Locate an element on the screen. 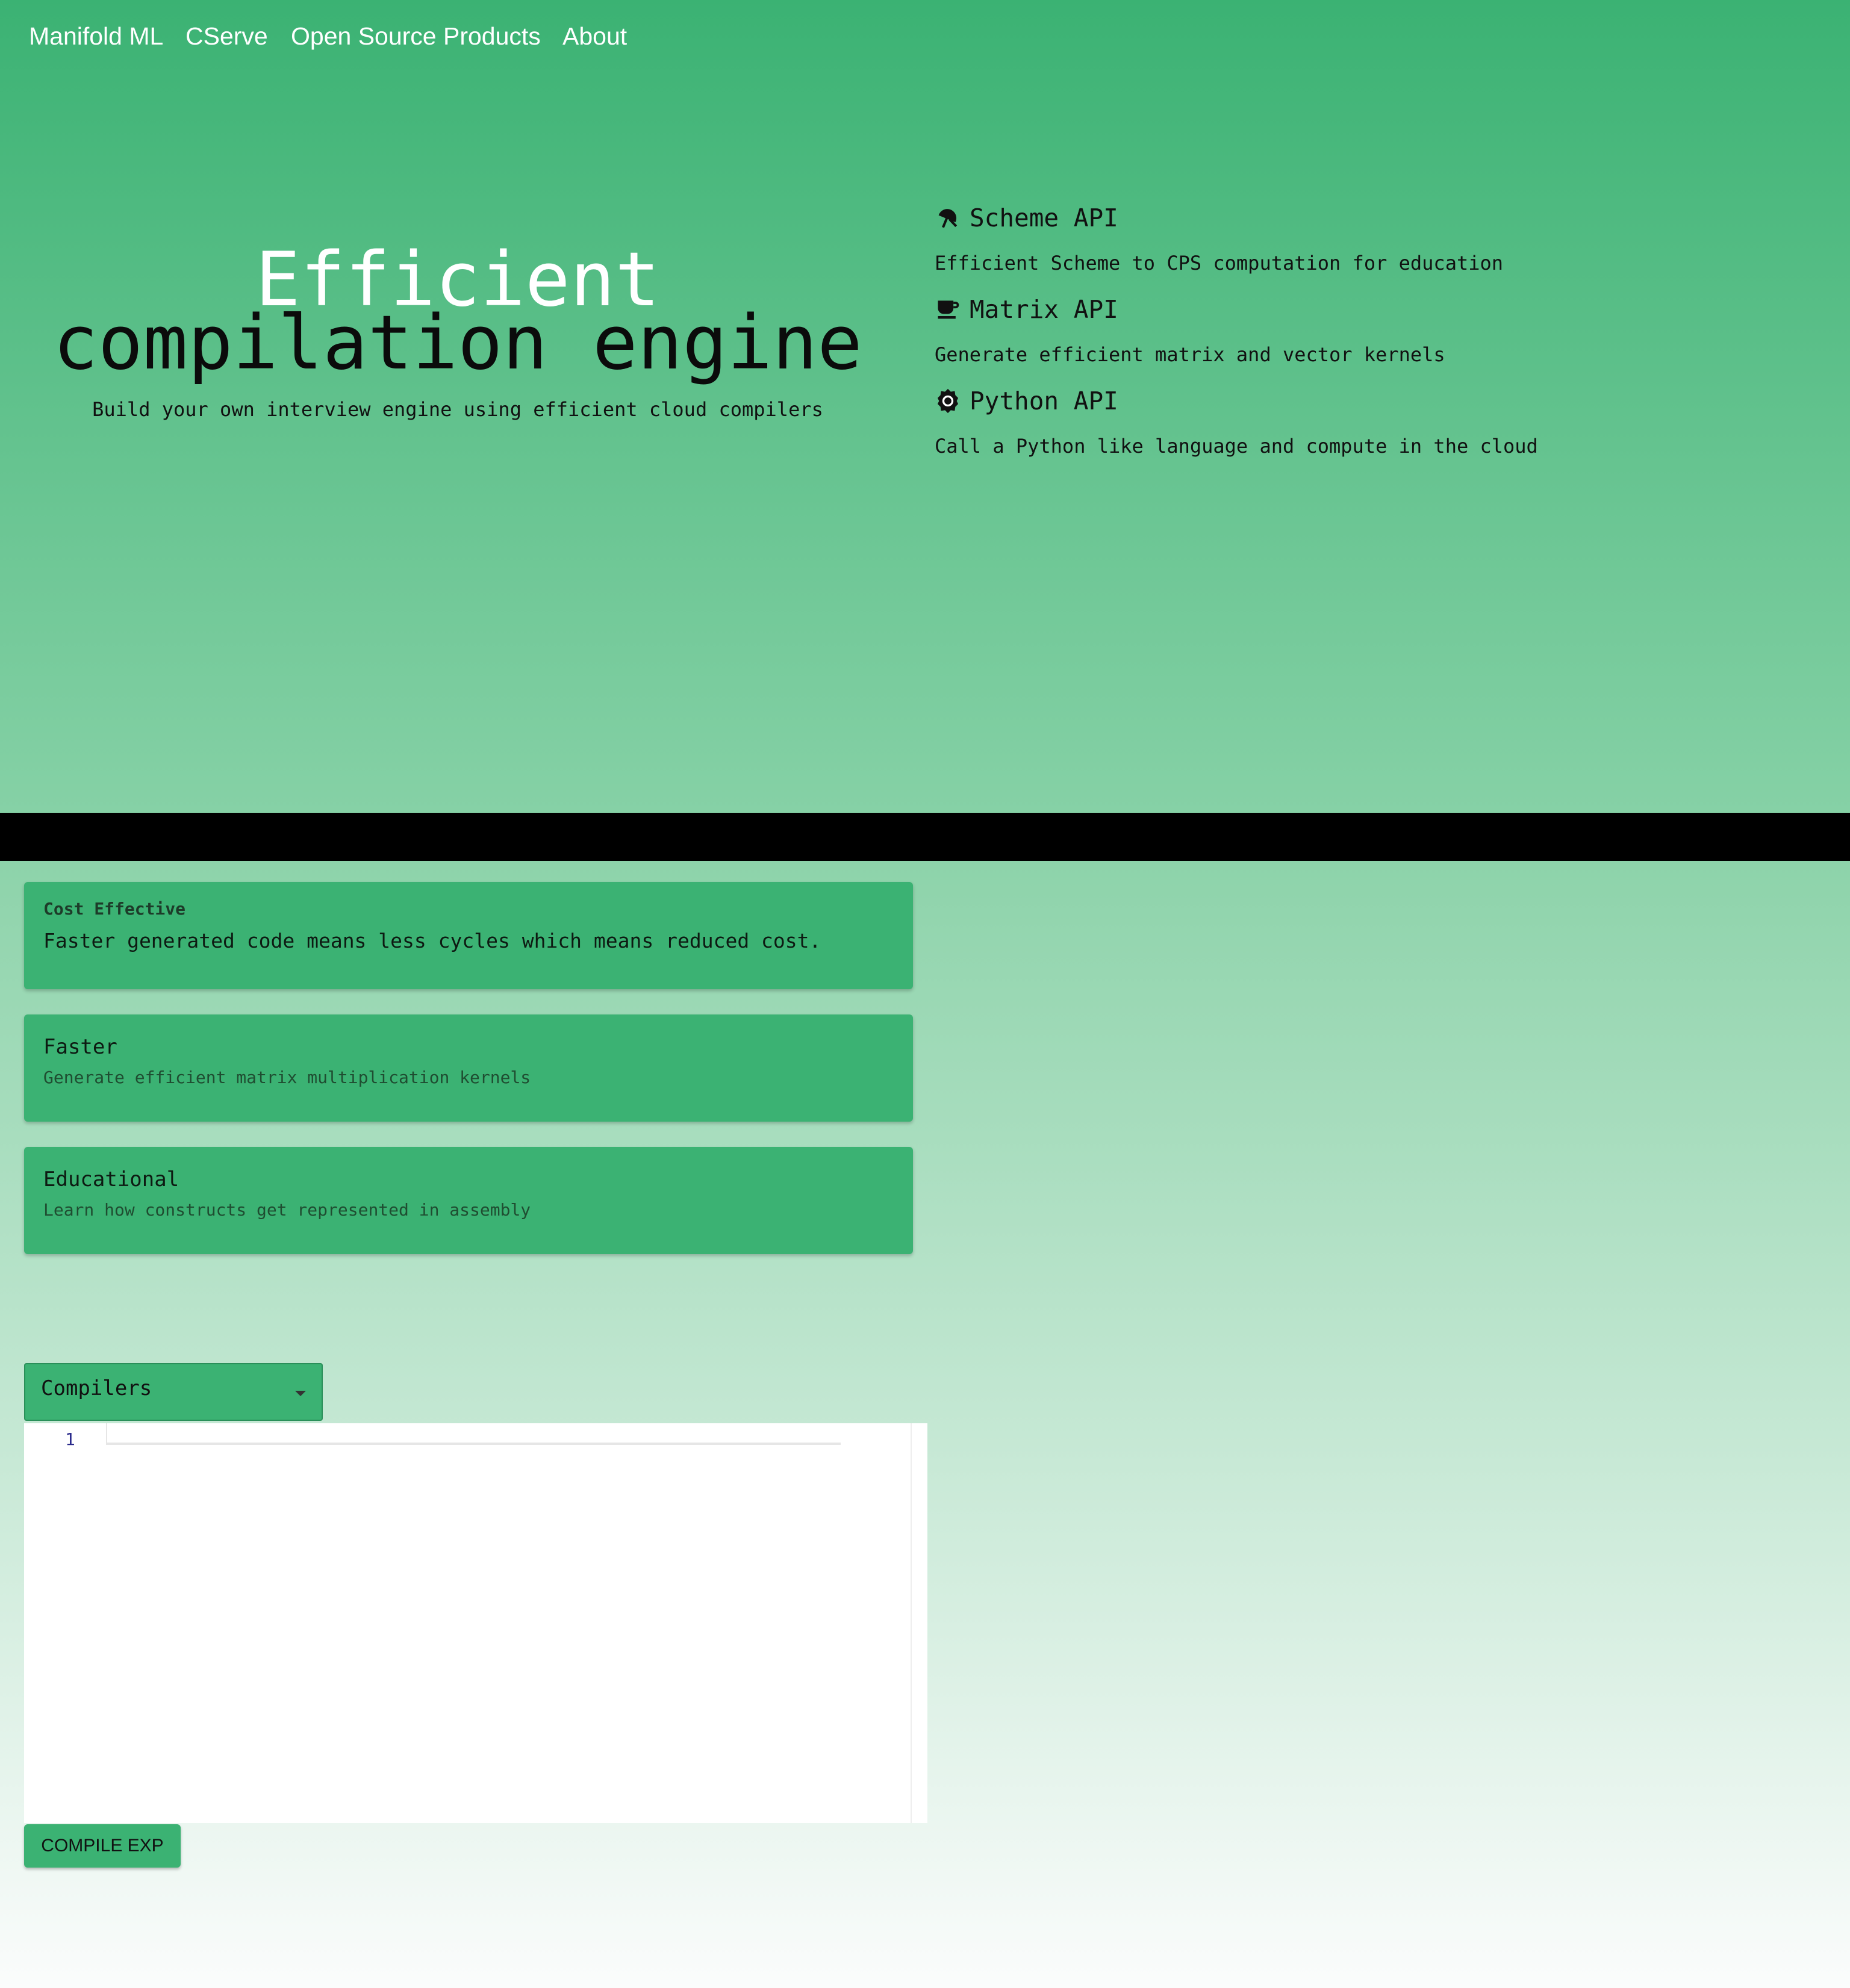 This screenshot has width=1850, height=1988. feature-title-matrix-api: Matrix API is located at coordinates (1044, 309).